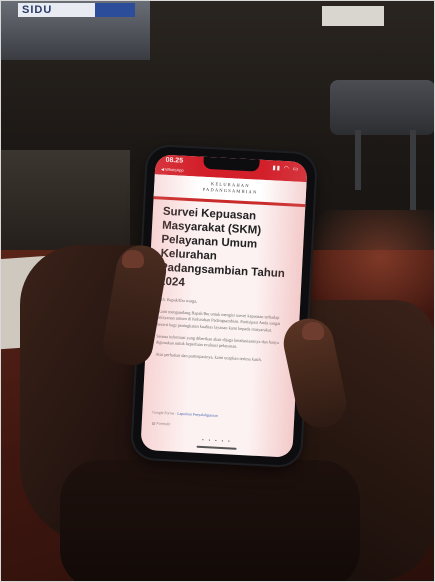  I want to click on footer-prefix: Google Forms, so click(163, 413).